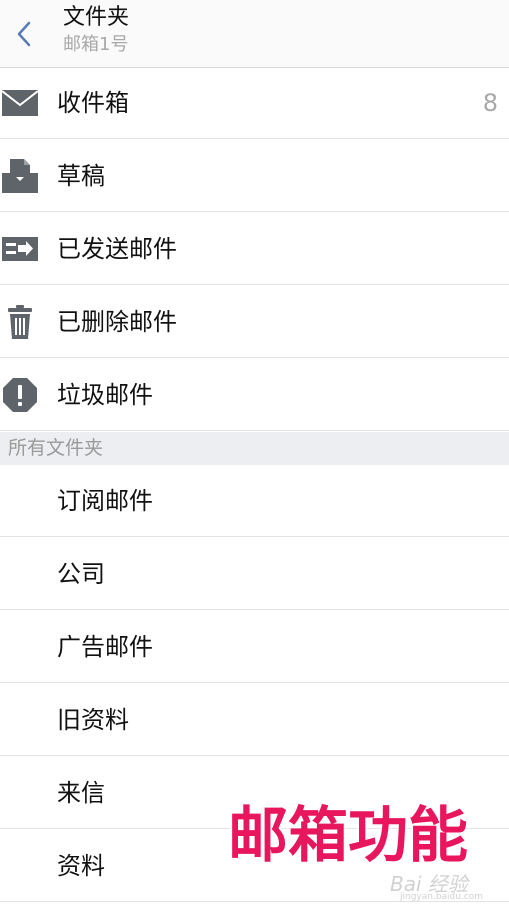 Image resolution: width=509 pixels, height=915 pixels. I want to click on draft-icon, so click(20, 176).